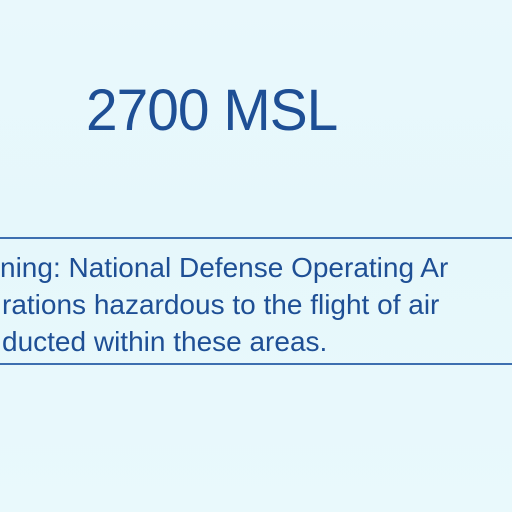  Describe the element at coordinates (165, 341) in the screenshot. I see `warning-line: ducted within these areas.` at that location.